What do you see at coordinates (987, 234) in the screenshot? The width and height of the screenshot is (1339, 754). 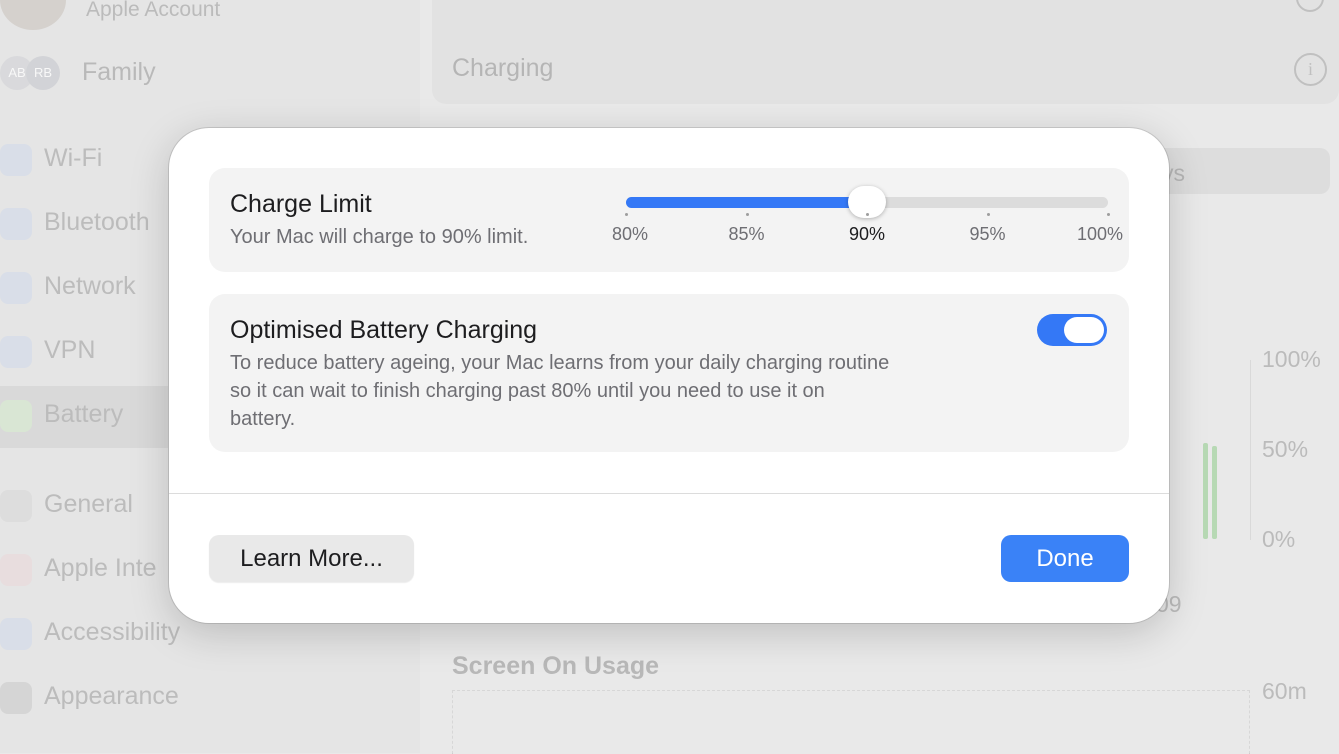 I see `slider-tick-label: 95%` at bounding box center [987, 234].